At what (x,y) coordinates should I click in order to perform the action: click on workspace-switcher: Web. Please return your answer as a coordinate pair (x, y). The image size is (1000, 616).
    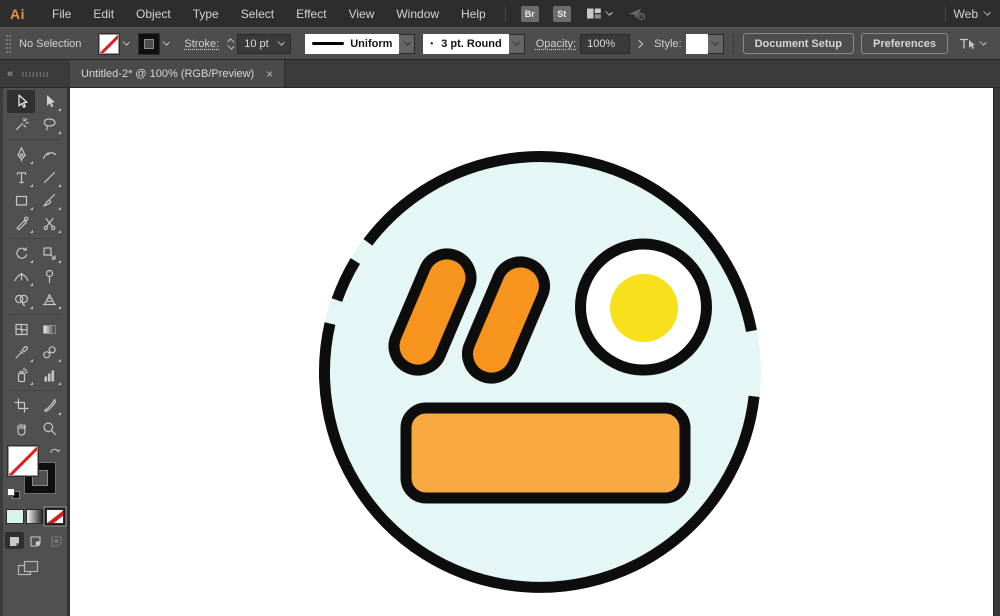
    Looking at the image, I should click on (972, 13).